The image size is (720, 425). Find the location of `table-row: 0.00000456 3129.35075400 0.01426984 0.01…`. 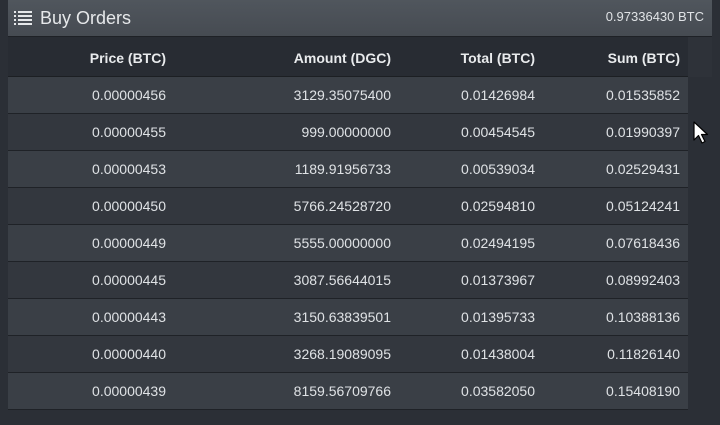

table-row: 0.00000456 3129.35075400 0.01426984 0.01… is located at coordinates (348, 95).